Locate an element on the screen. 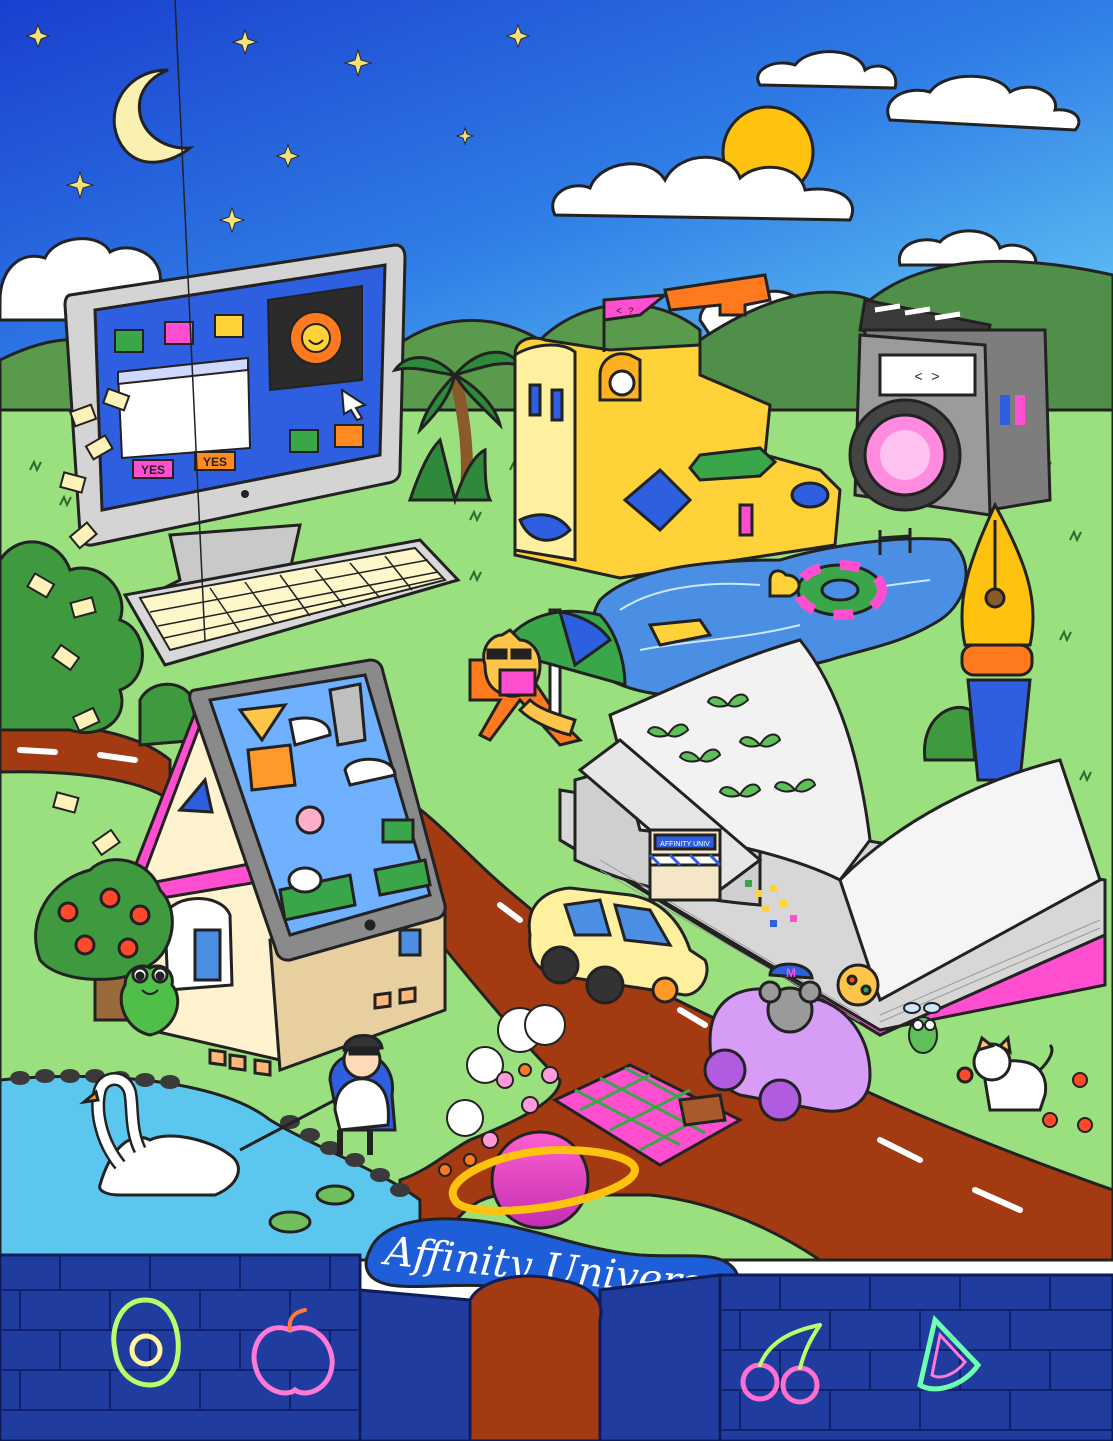 This screenshot has height=1441, width=1113. camera: < > is located at coordinates (950, 407).